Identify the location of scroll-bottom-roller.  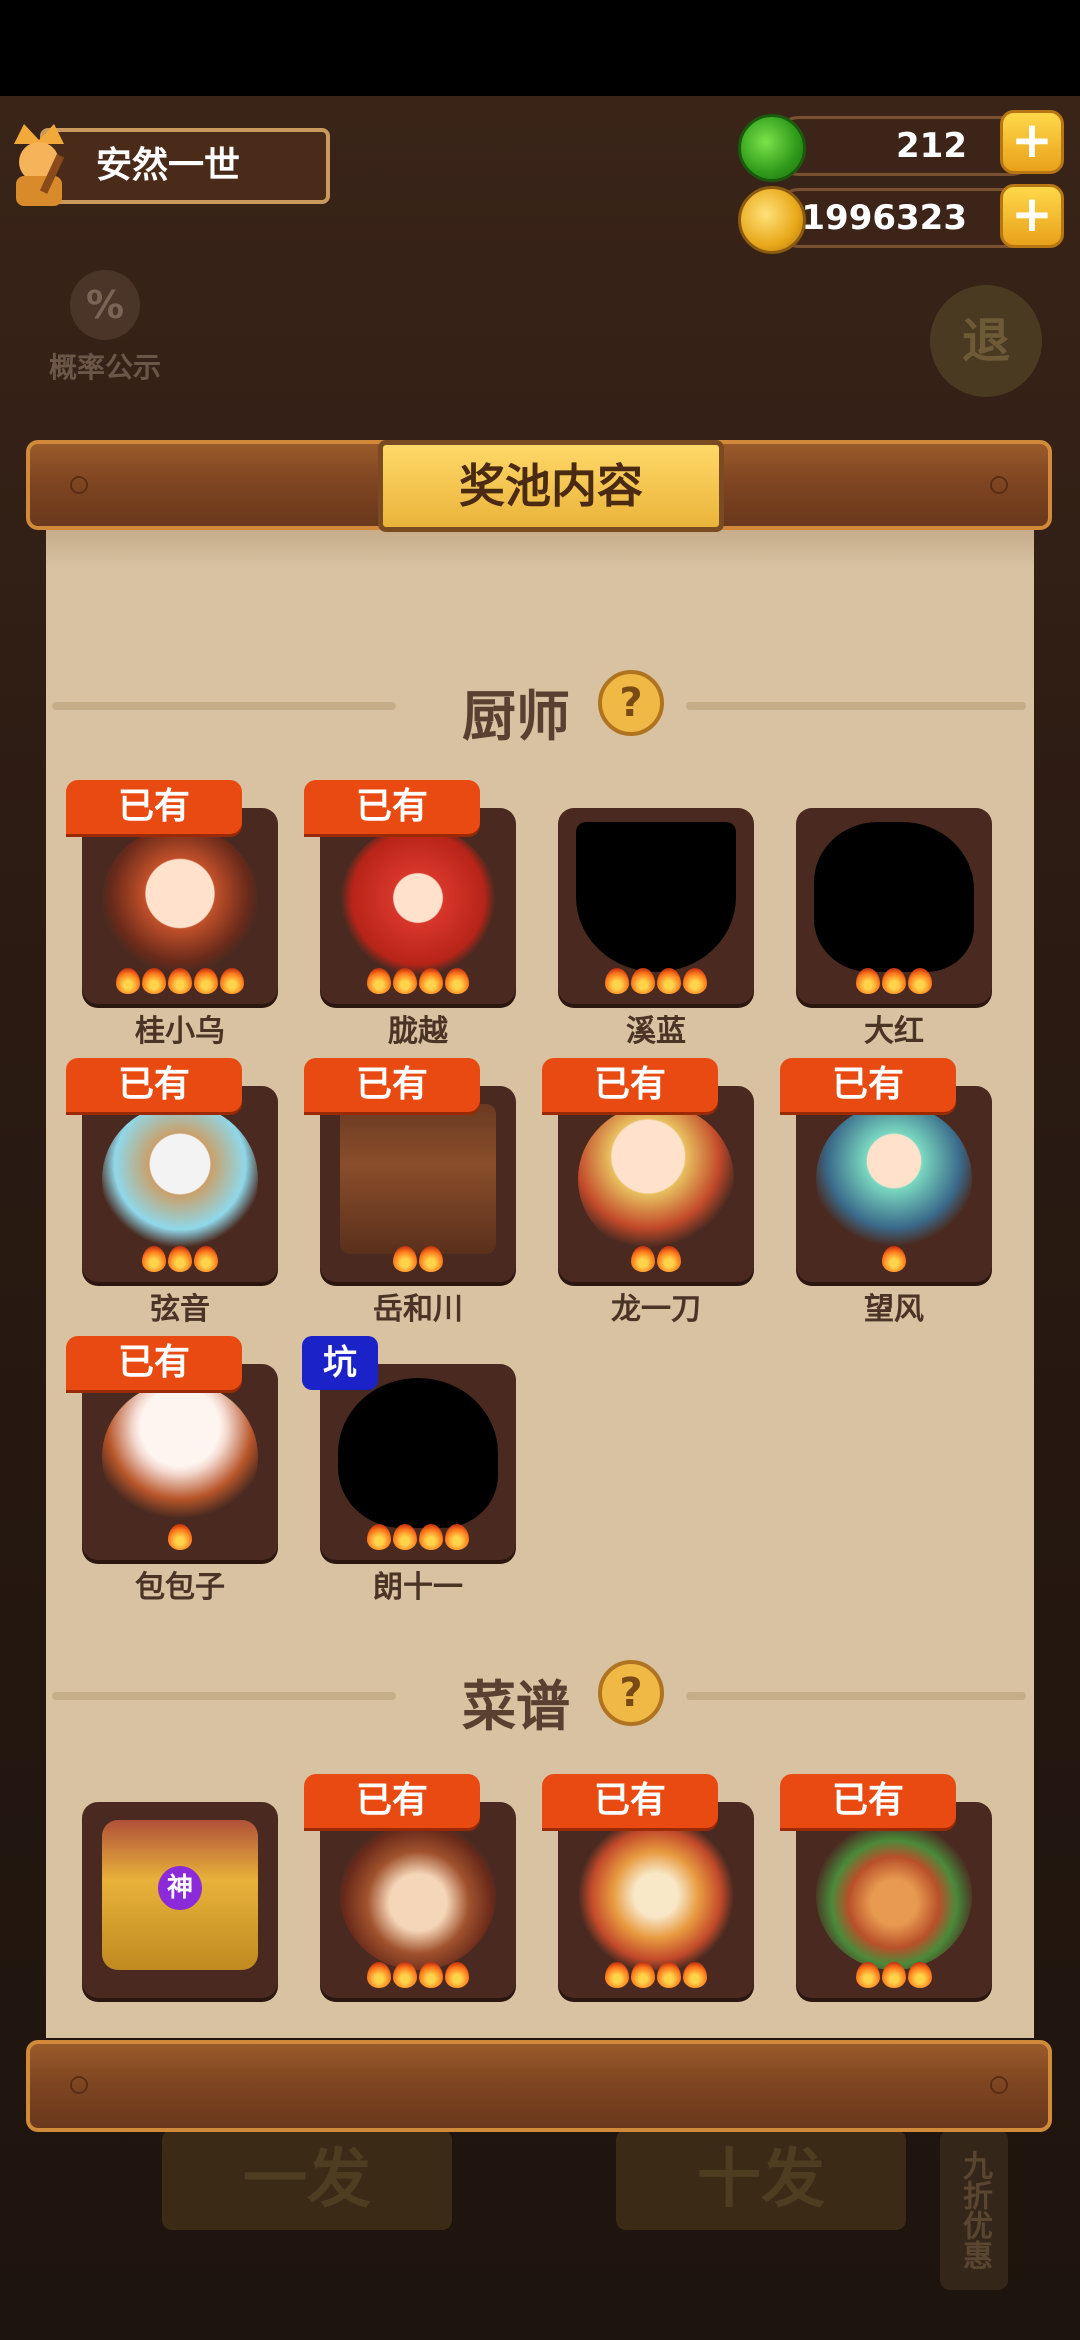
(539, 2086).